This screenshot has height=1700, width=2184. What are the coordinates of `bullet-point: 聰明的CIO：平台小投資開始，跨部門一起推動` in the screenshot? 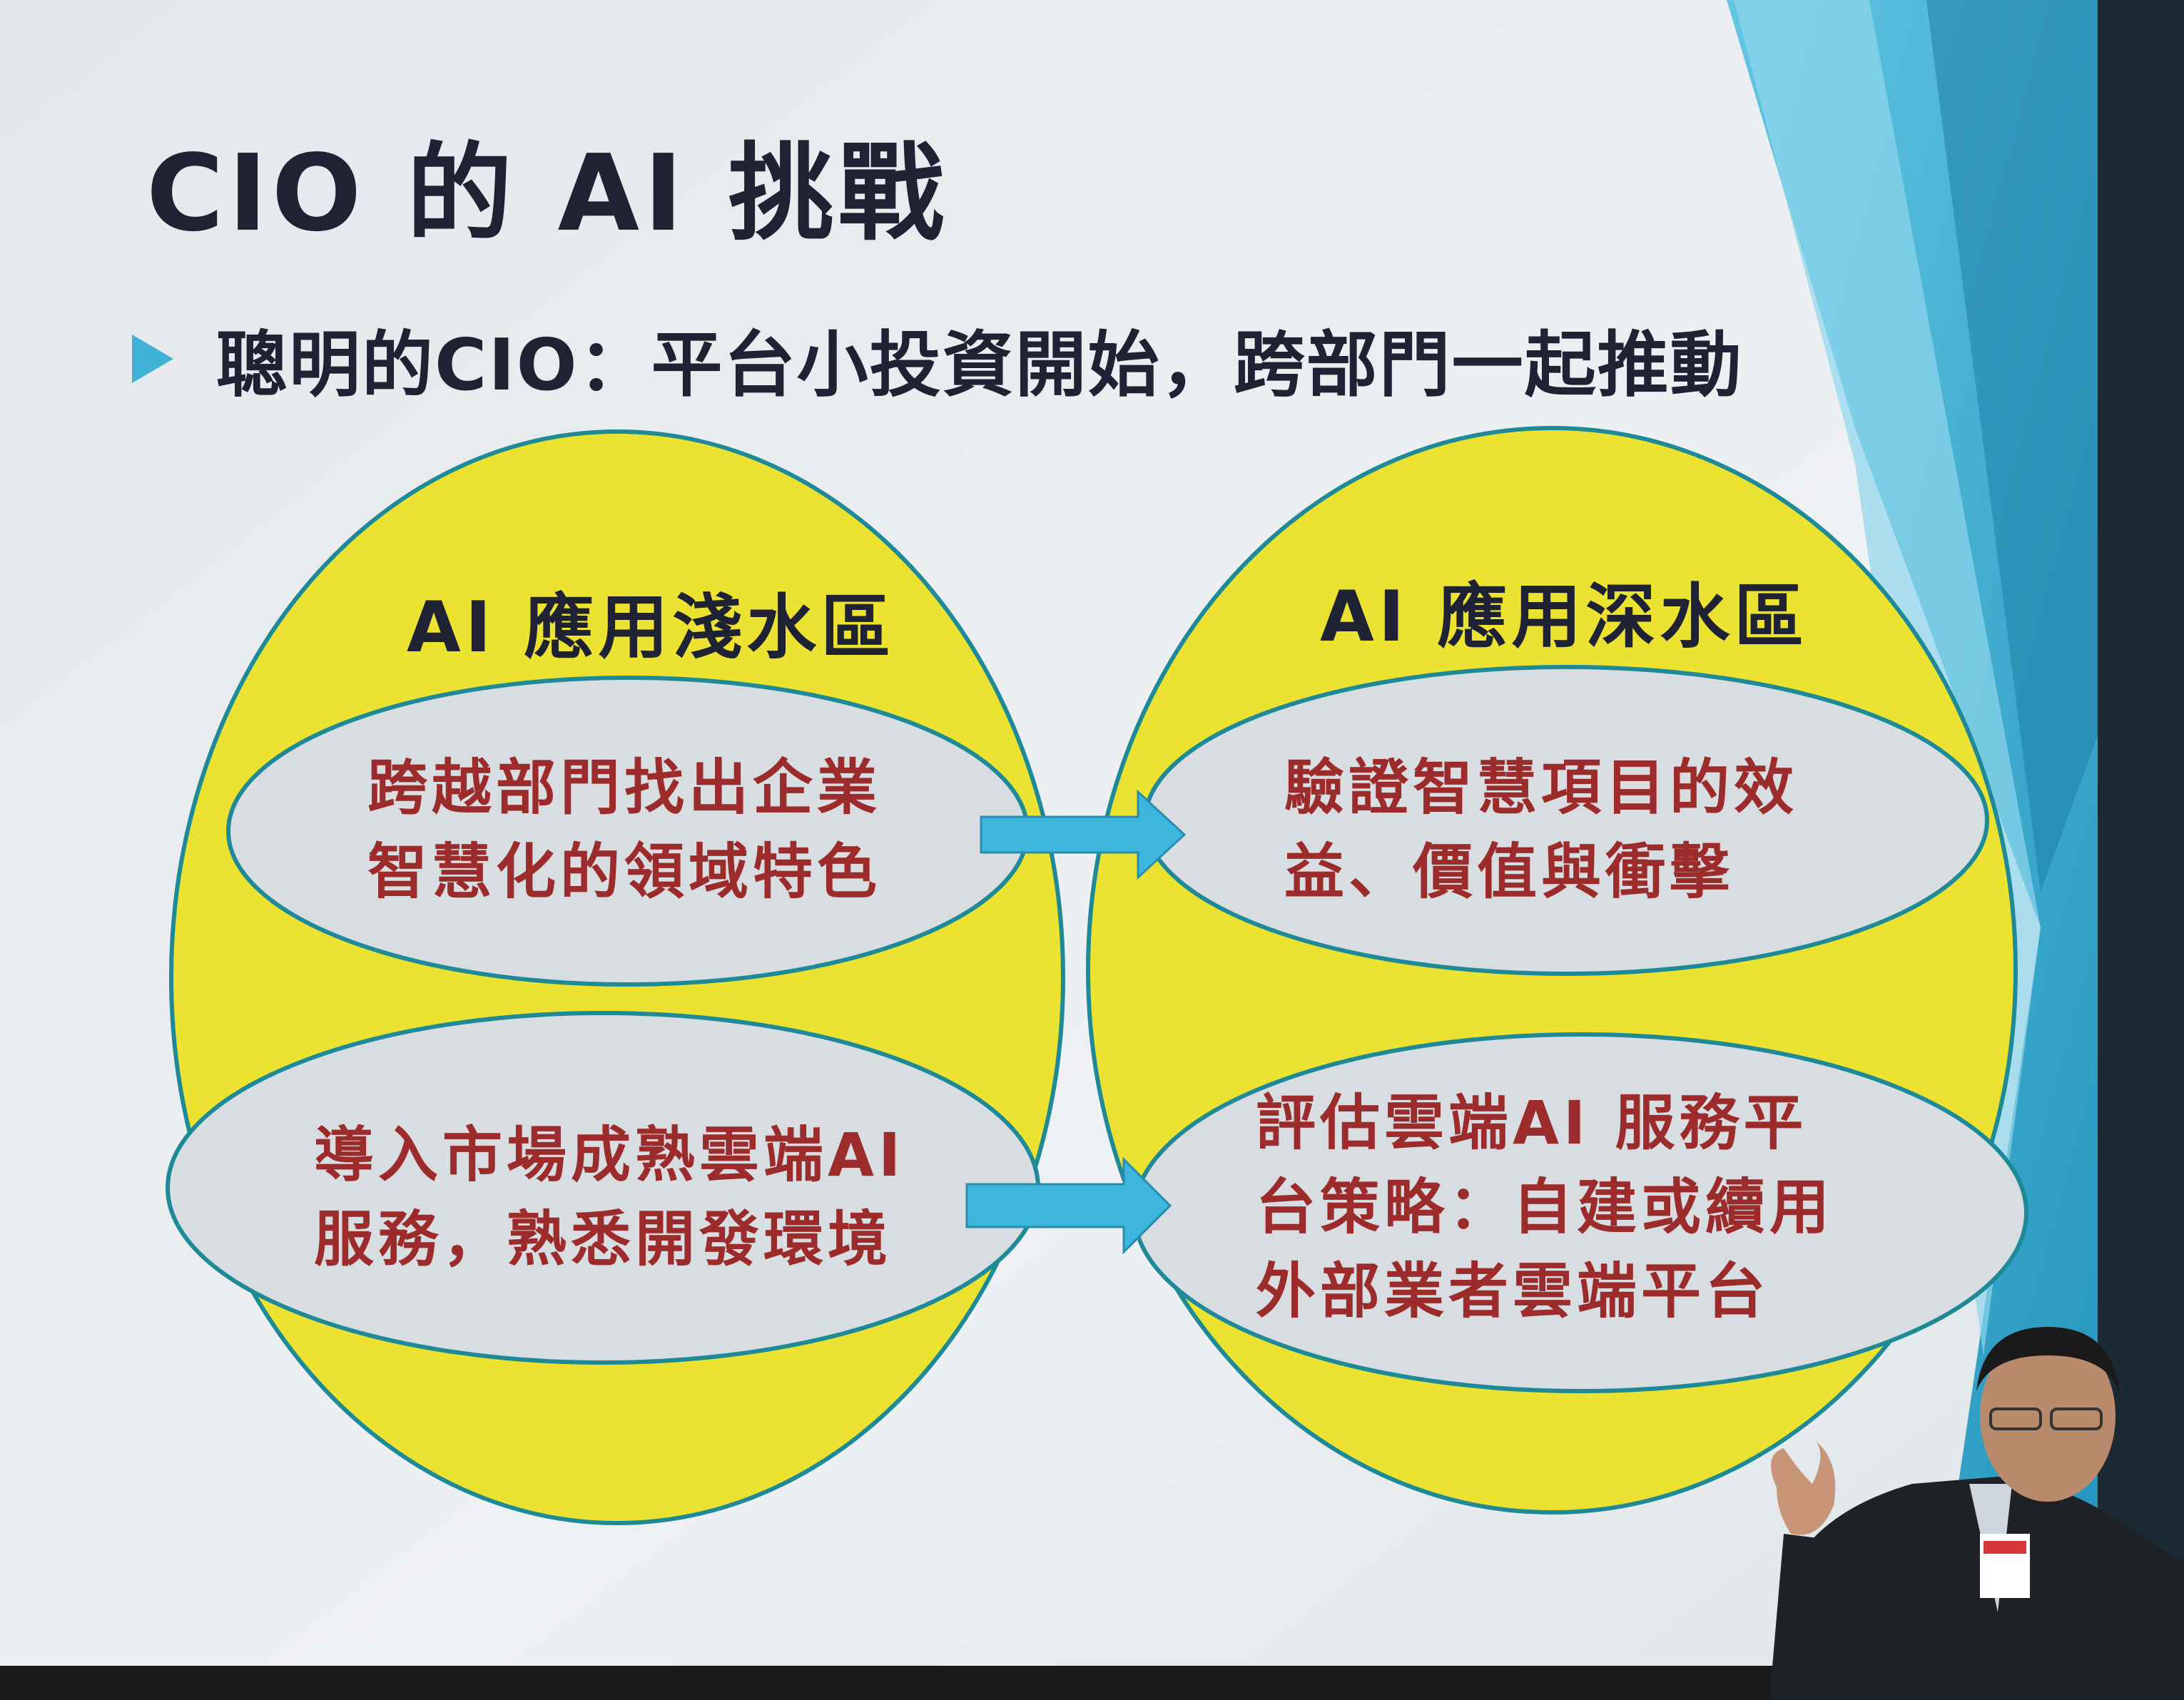 It's located at (937, 359).